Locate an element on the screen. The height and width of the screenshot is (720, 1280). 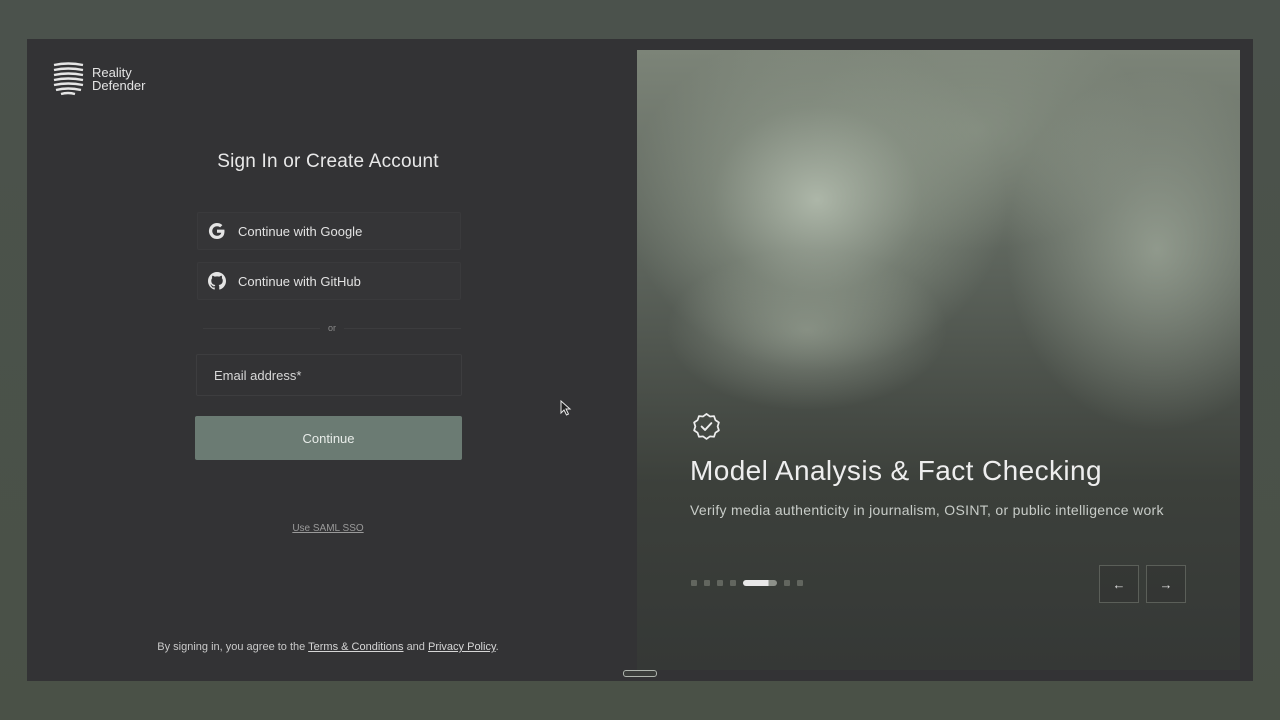
github-signin-label: Continue with GitHub is located at coordinates (299, 281).